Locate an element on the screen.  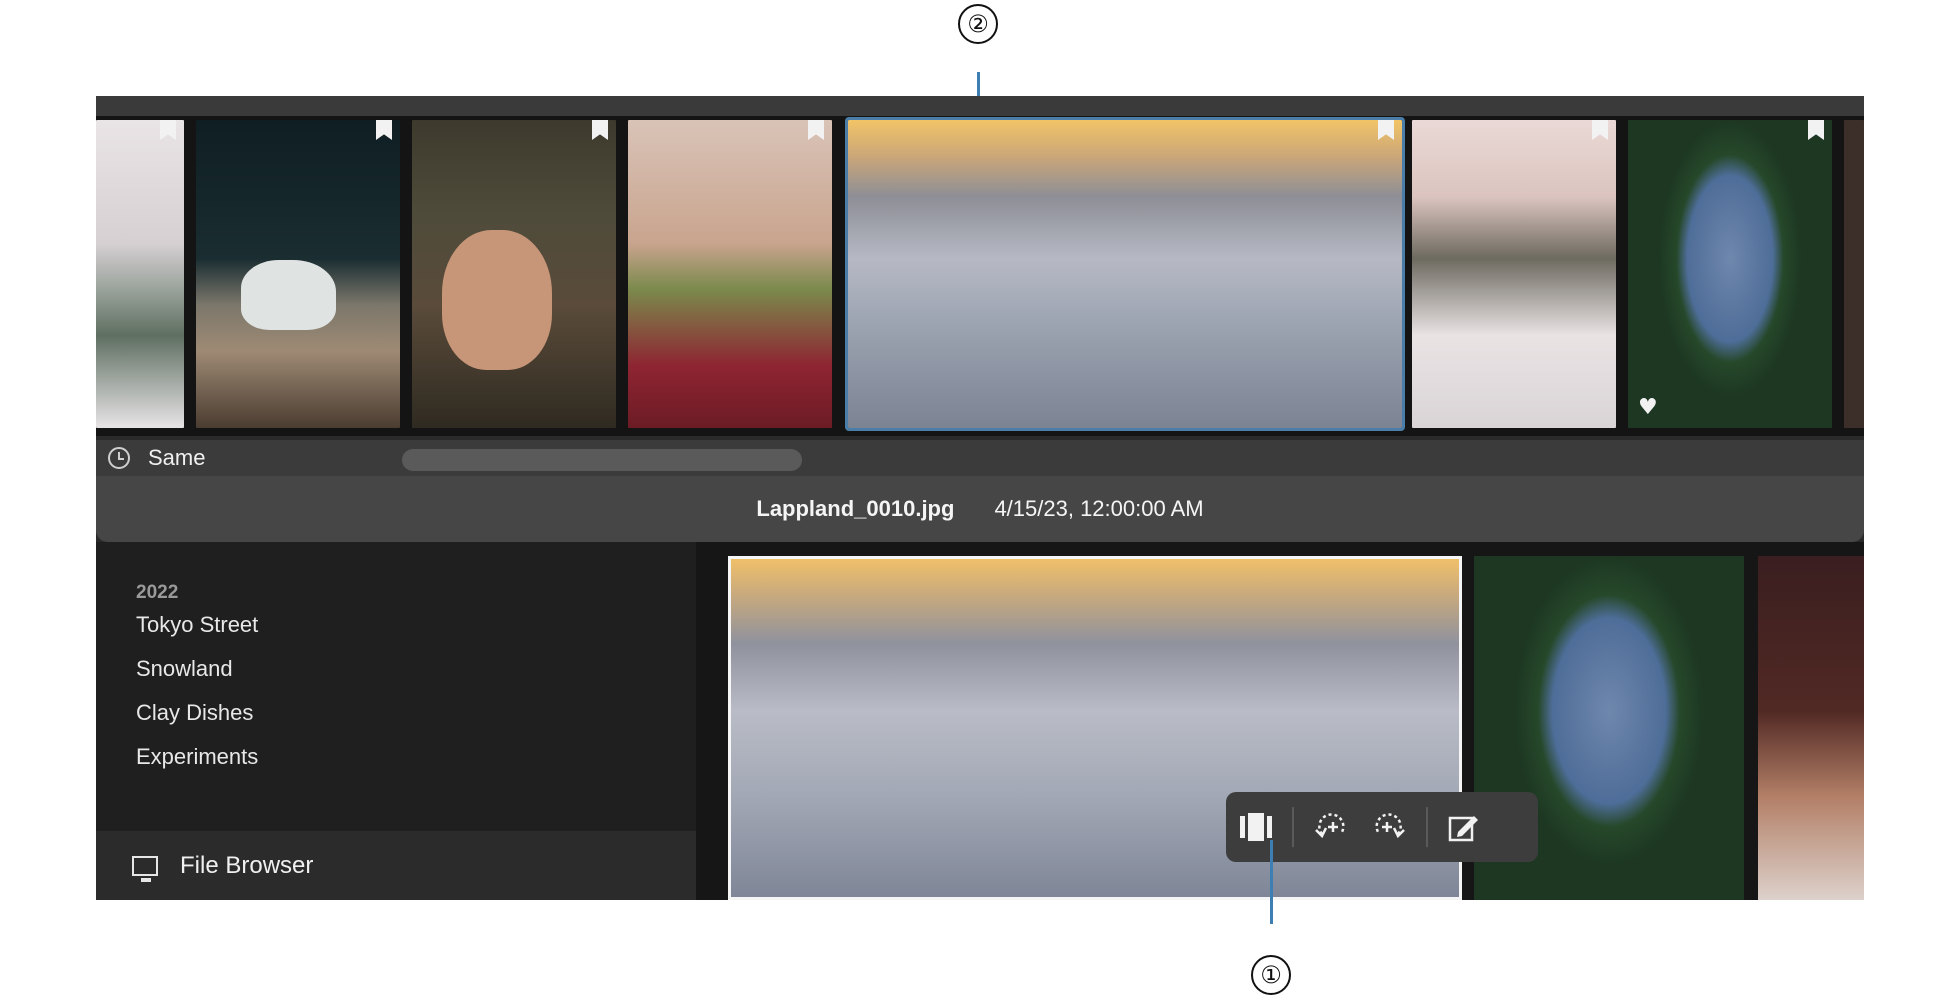
monitor-icon is located at coordinates (145, 868).